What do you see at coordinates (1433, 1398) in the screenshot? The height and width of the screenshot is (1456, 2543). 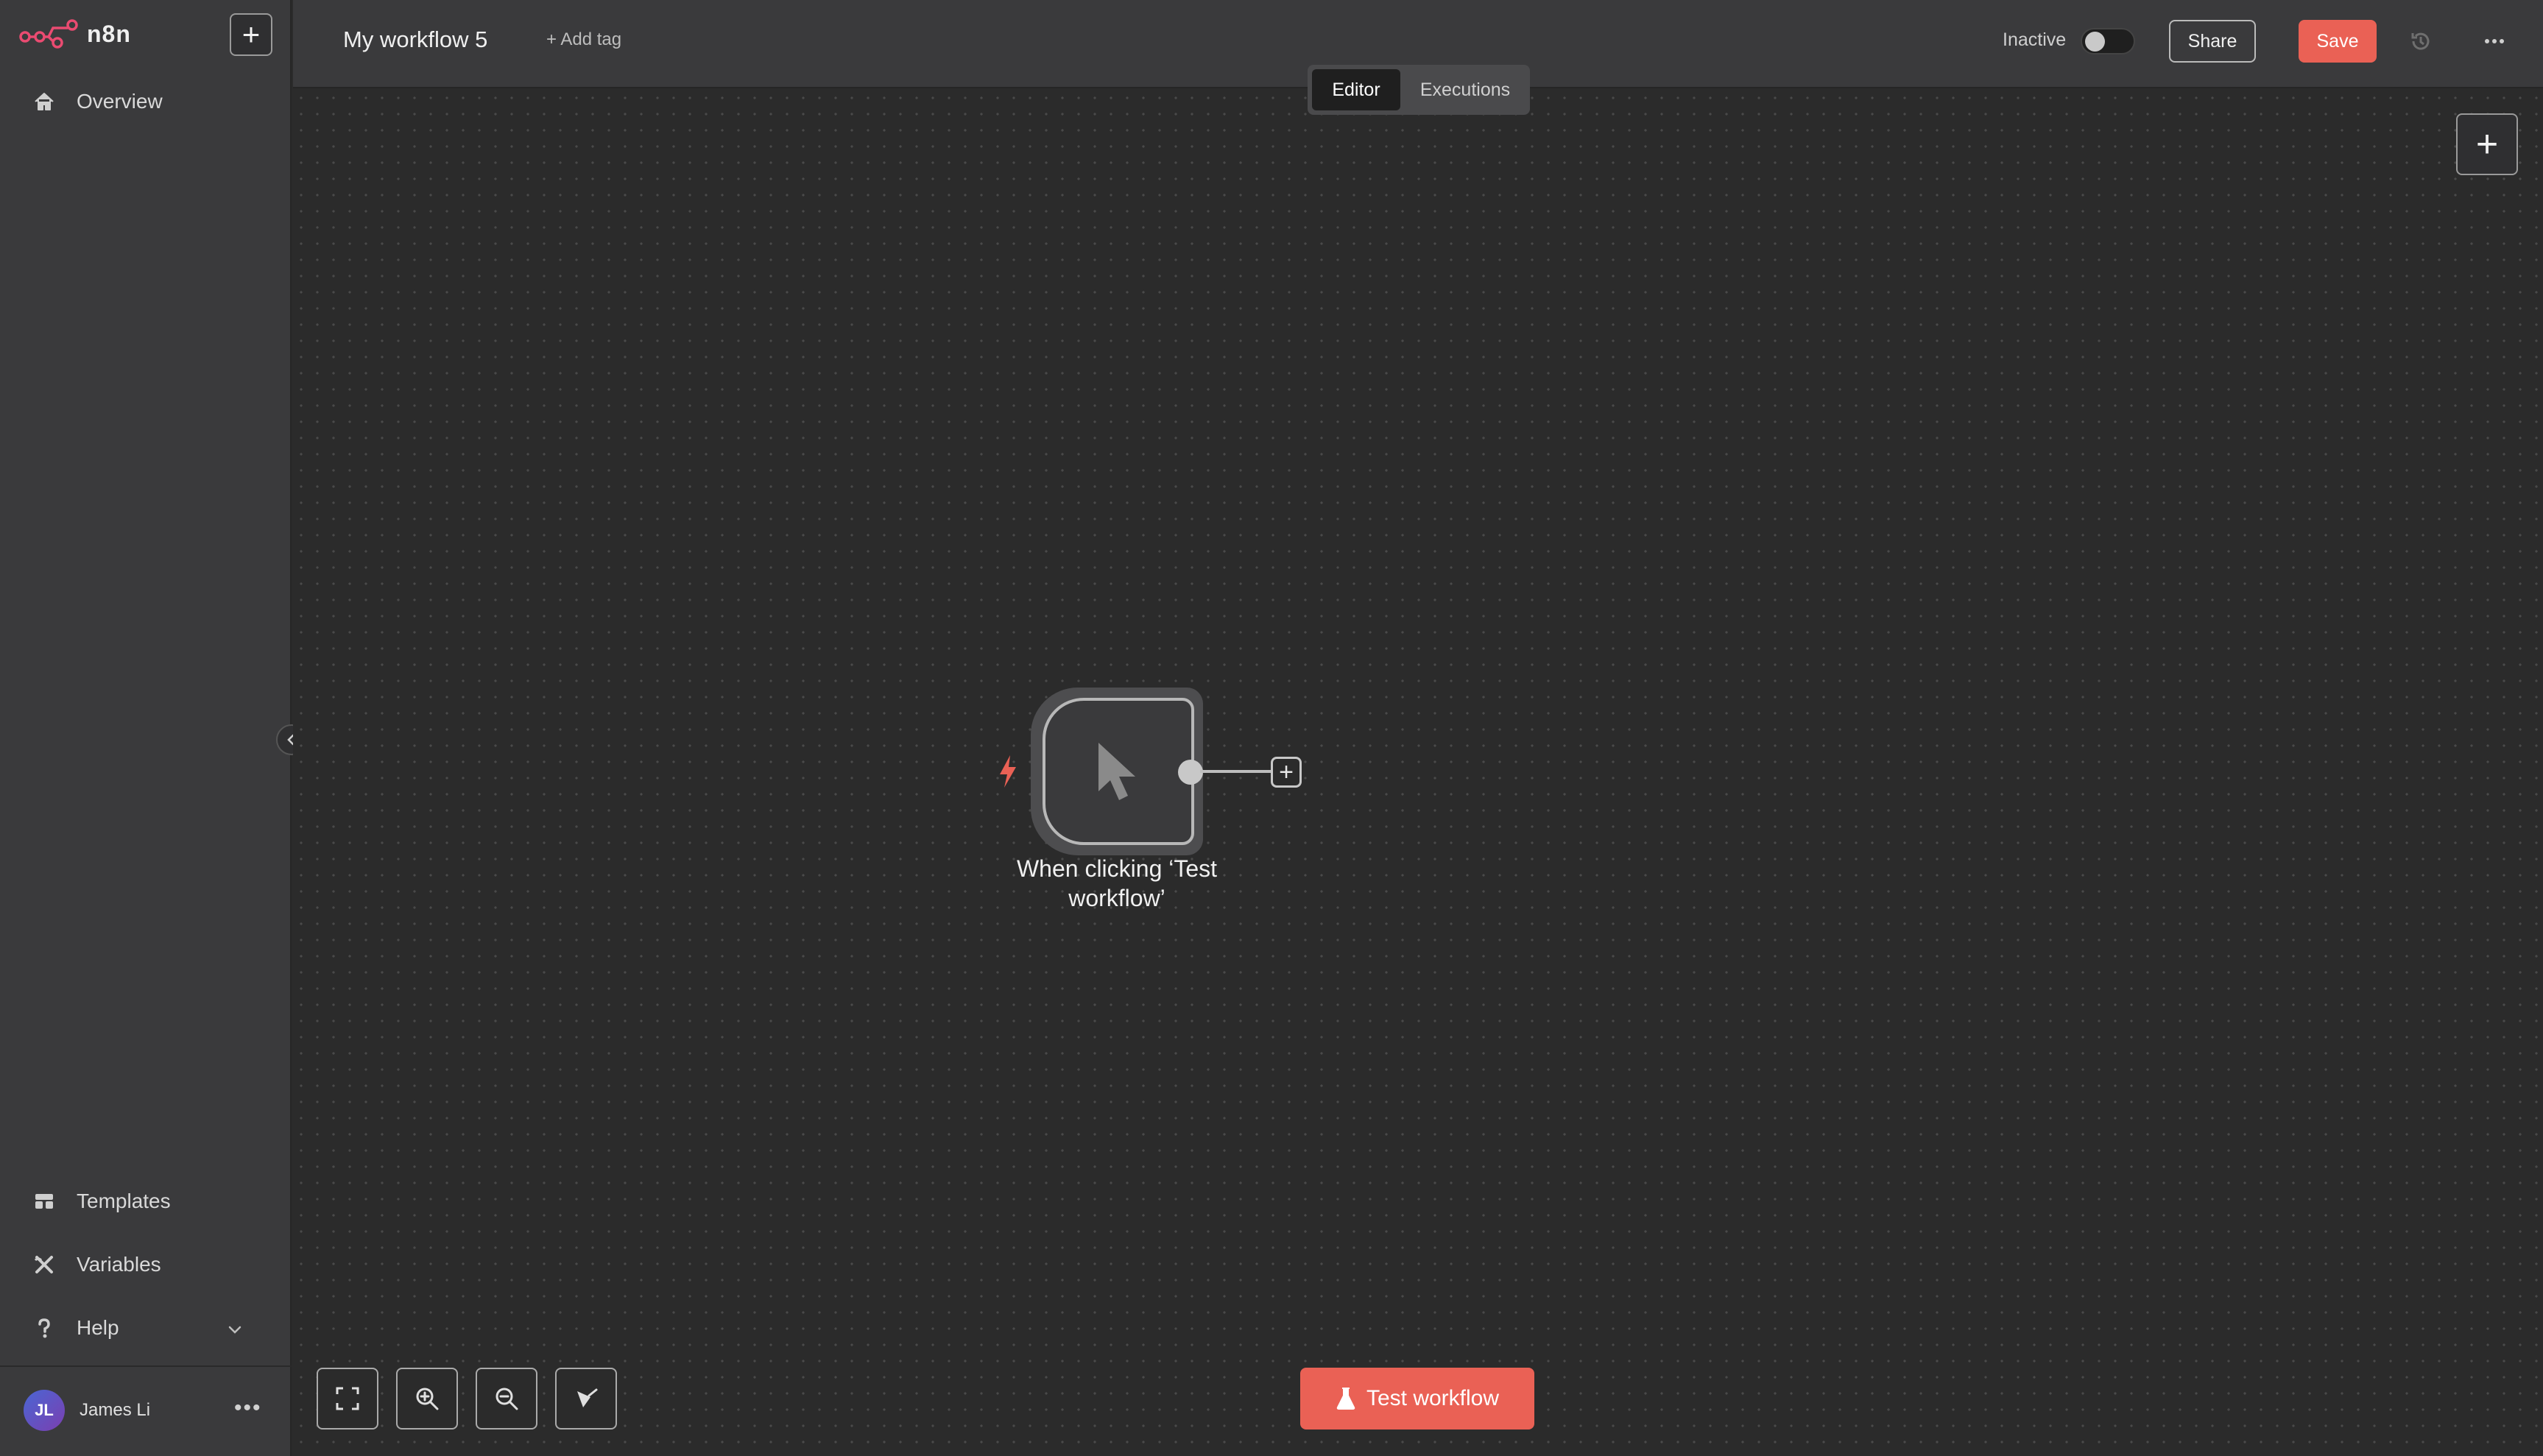 I see `test-workflow-label: Test workflow` at bounding box center [1433, 1398].